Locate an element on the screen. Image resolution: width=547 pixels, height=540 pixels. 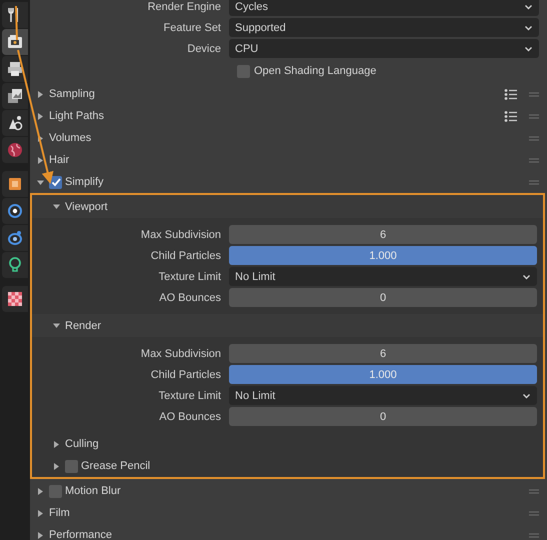
orbit-icon is located at coordinates (15, 211).